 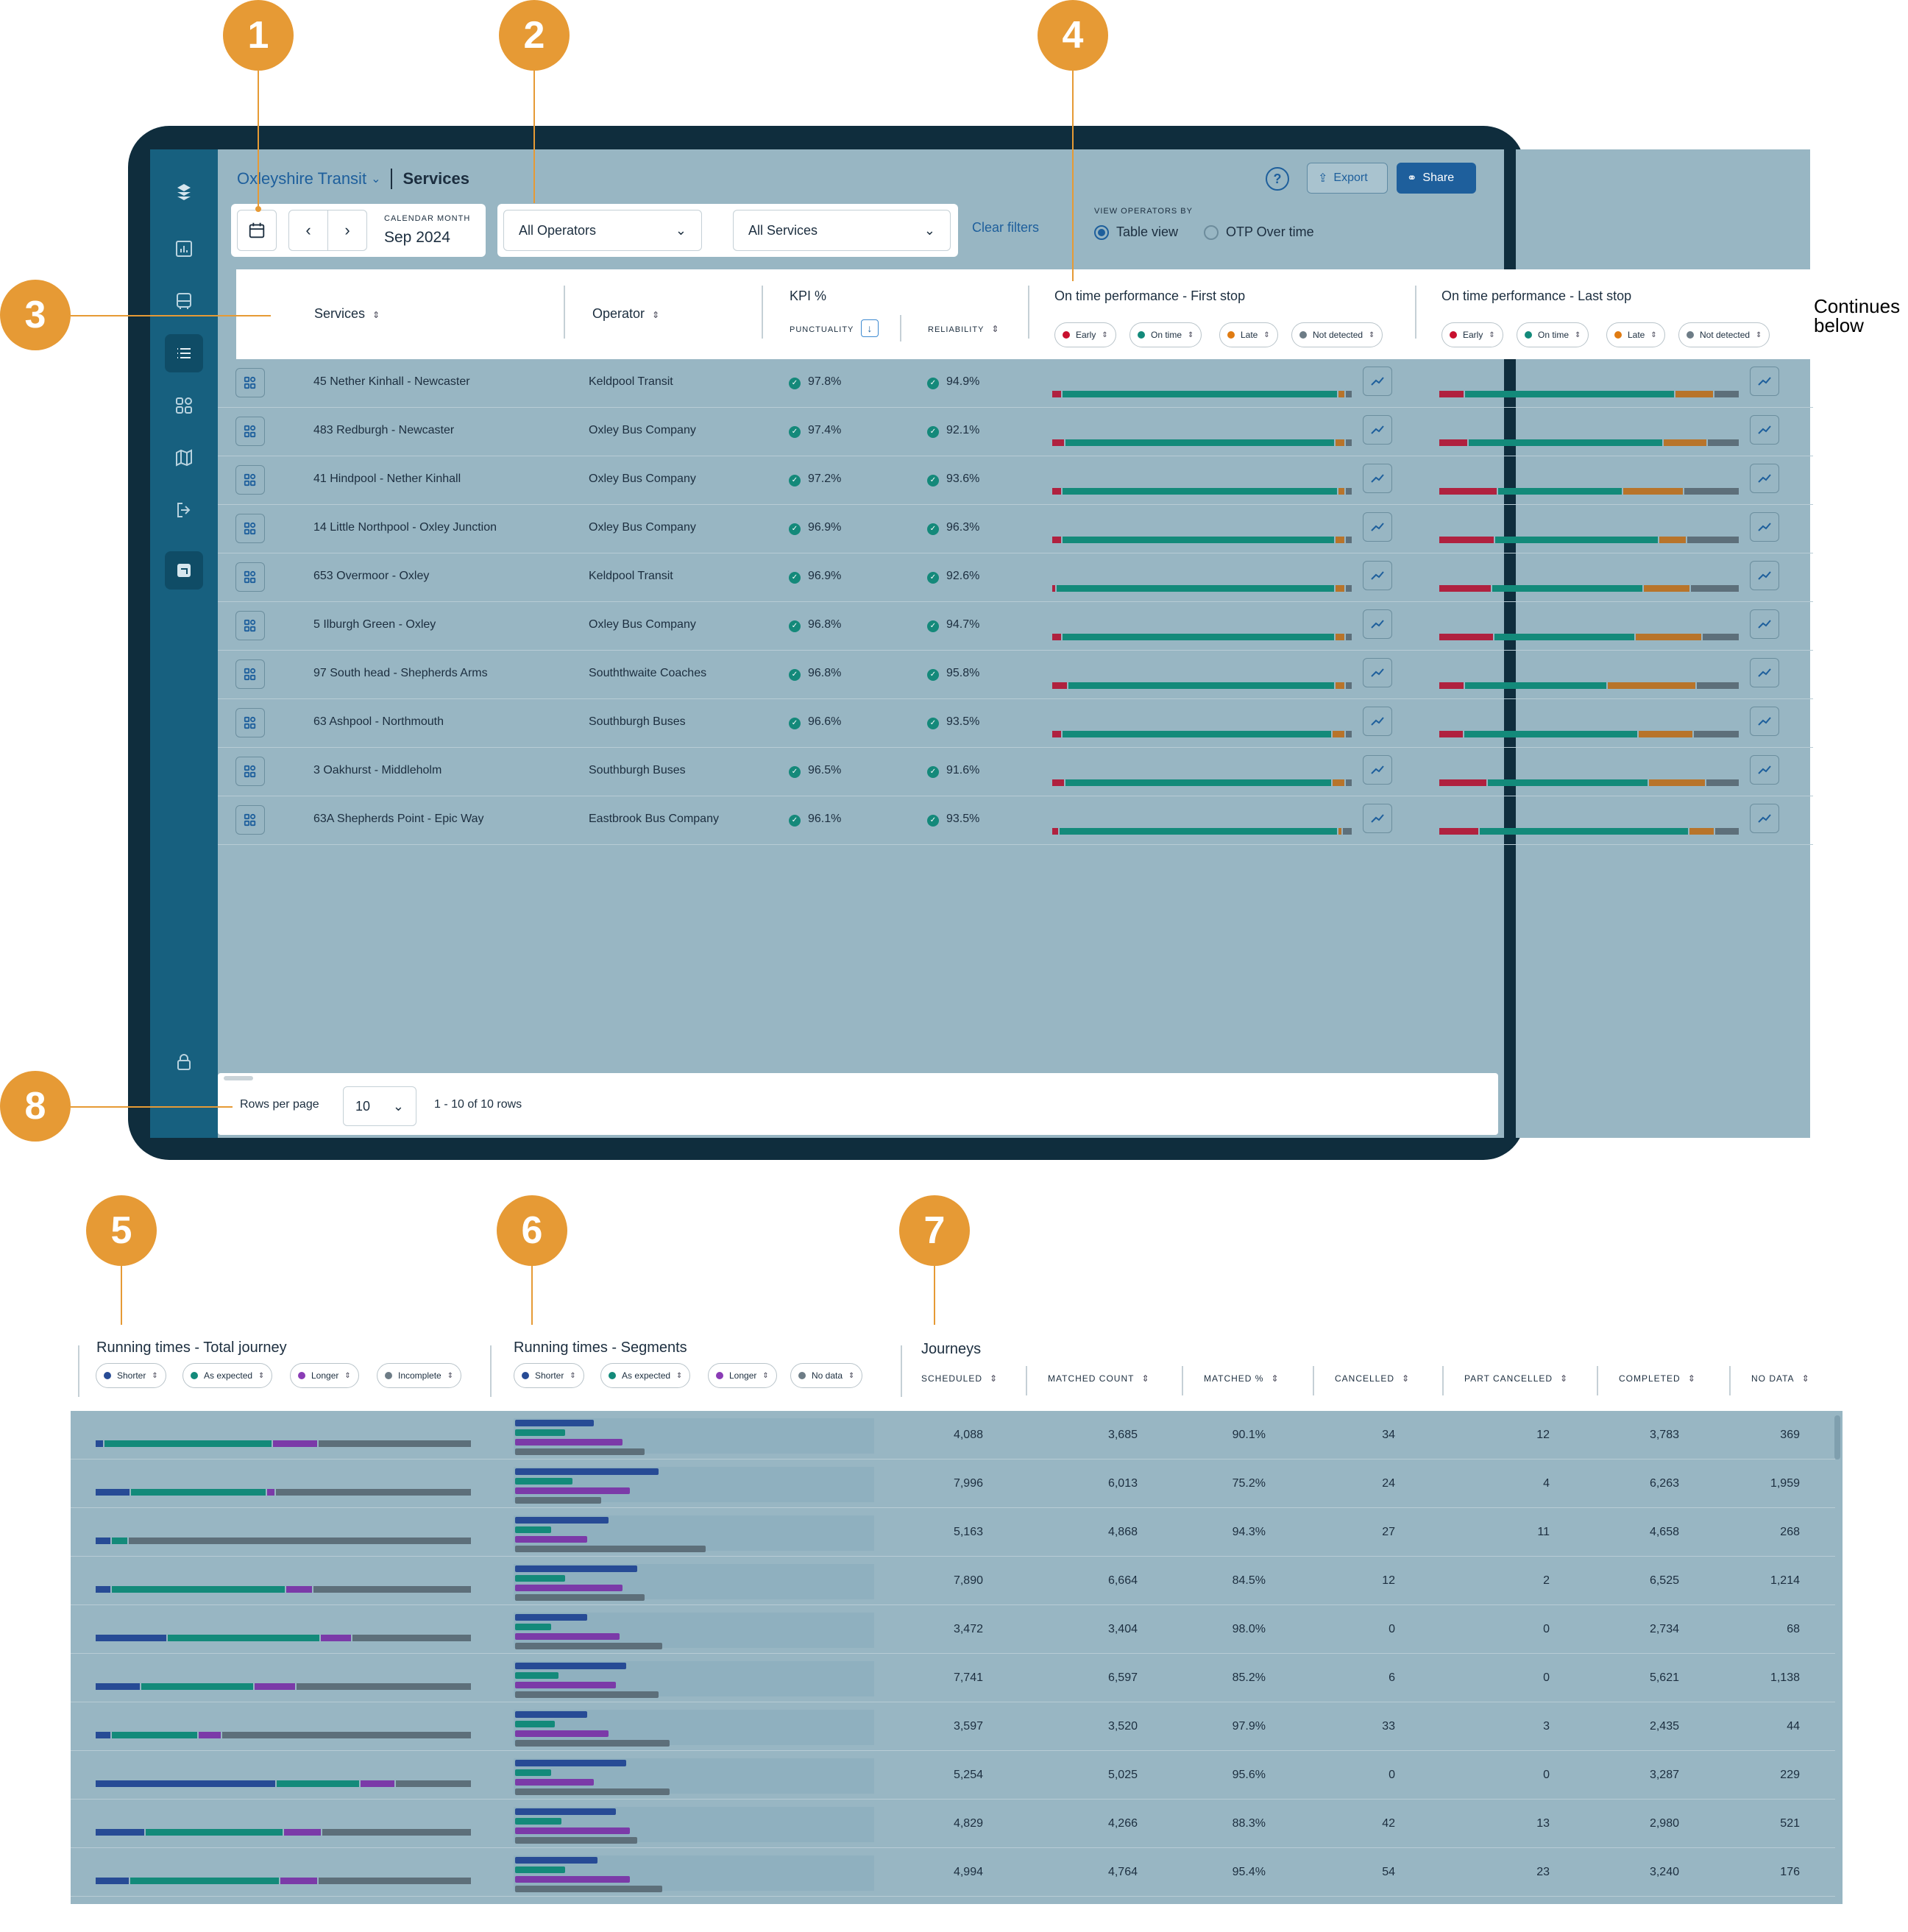 What do you see at coordinates (301, 178) in the screenshot?
I see `org-switcher: Oxleyshire Transit` at bounding box center [301, 178].